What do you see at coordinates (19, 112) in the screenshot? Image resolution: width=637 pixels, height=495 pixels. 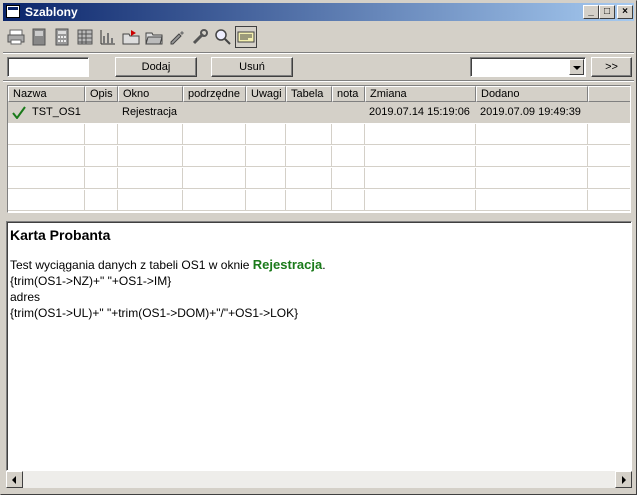 I see `check-icon` at bounding box center [19, 112].